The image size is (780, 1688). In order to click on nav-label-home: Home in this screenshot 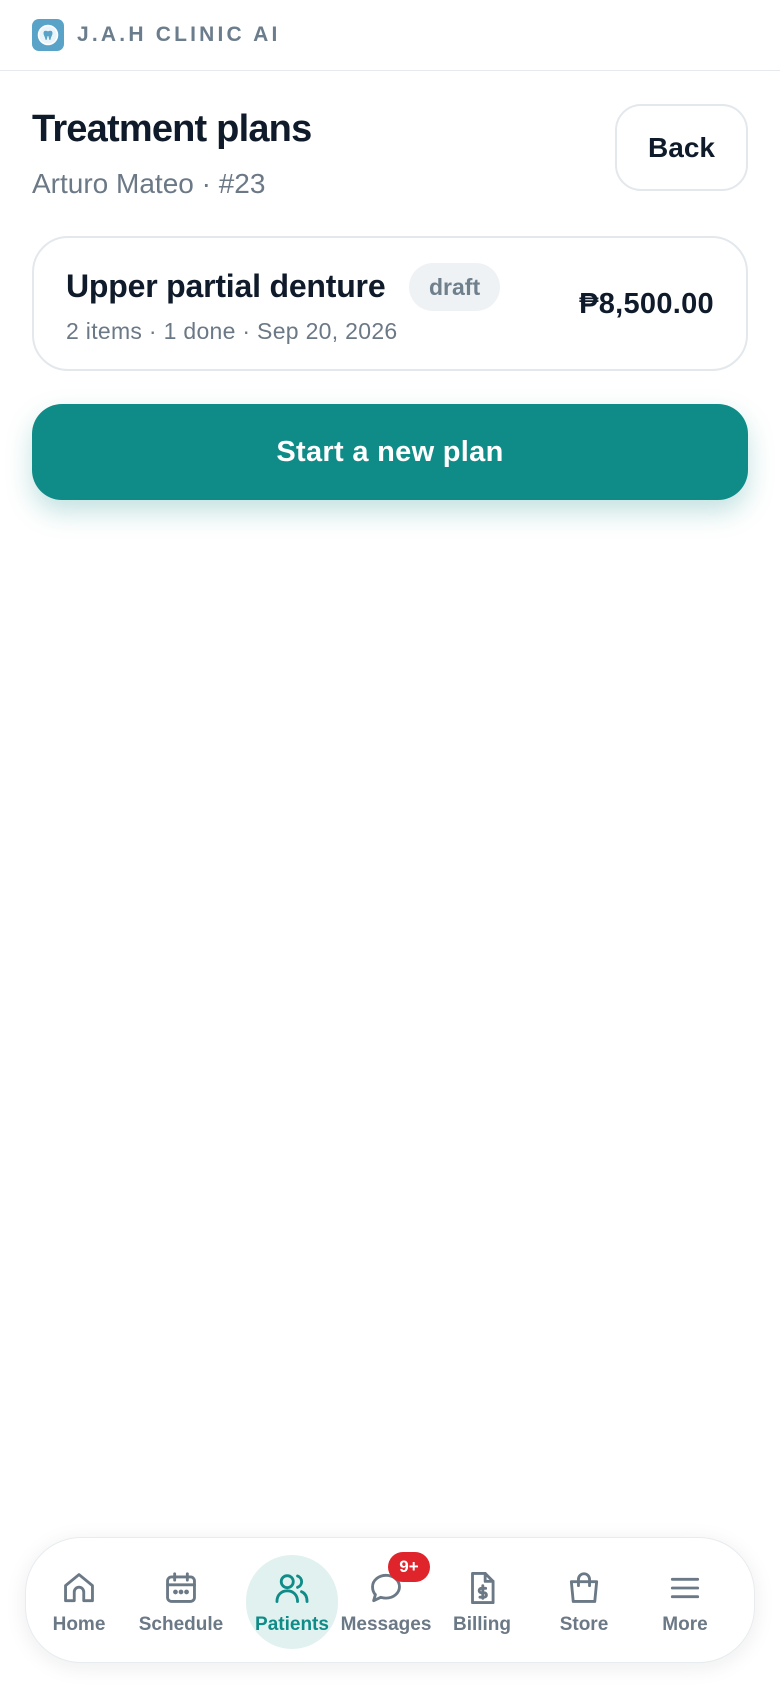, I will do `click(79, 1624)`.